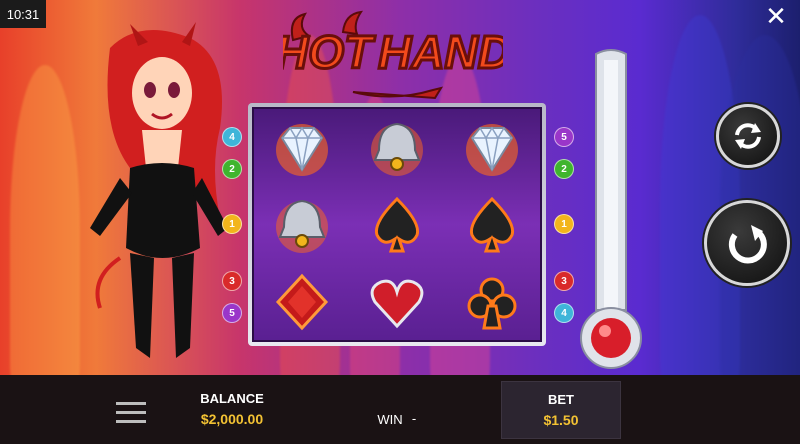  I want to click on reel-cell-heart, so click(396, 301).